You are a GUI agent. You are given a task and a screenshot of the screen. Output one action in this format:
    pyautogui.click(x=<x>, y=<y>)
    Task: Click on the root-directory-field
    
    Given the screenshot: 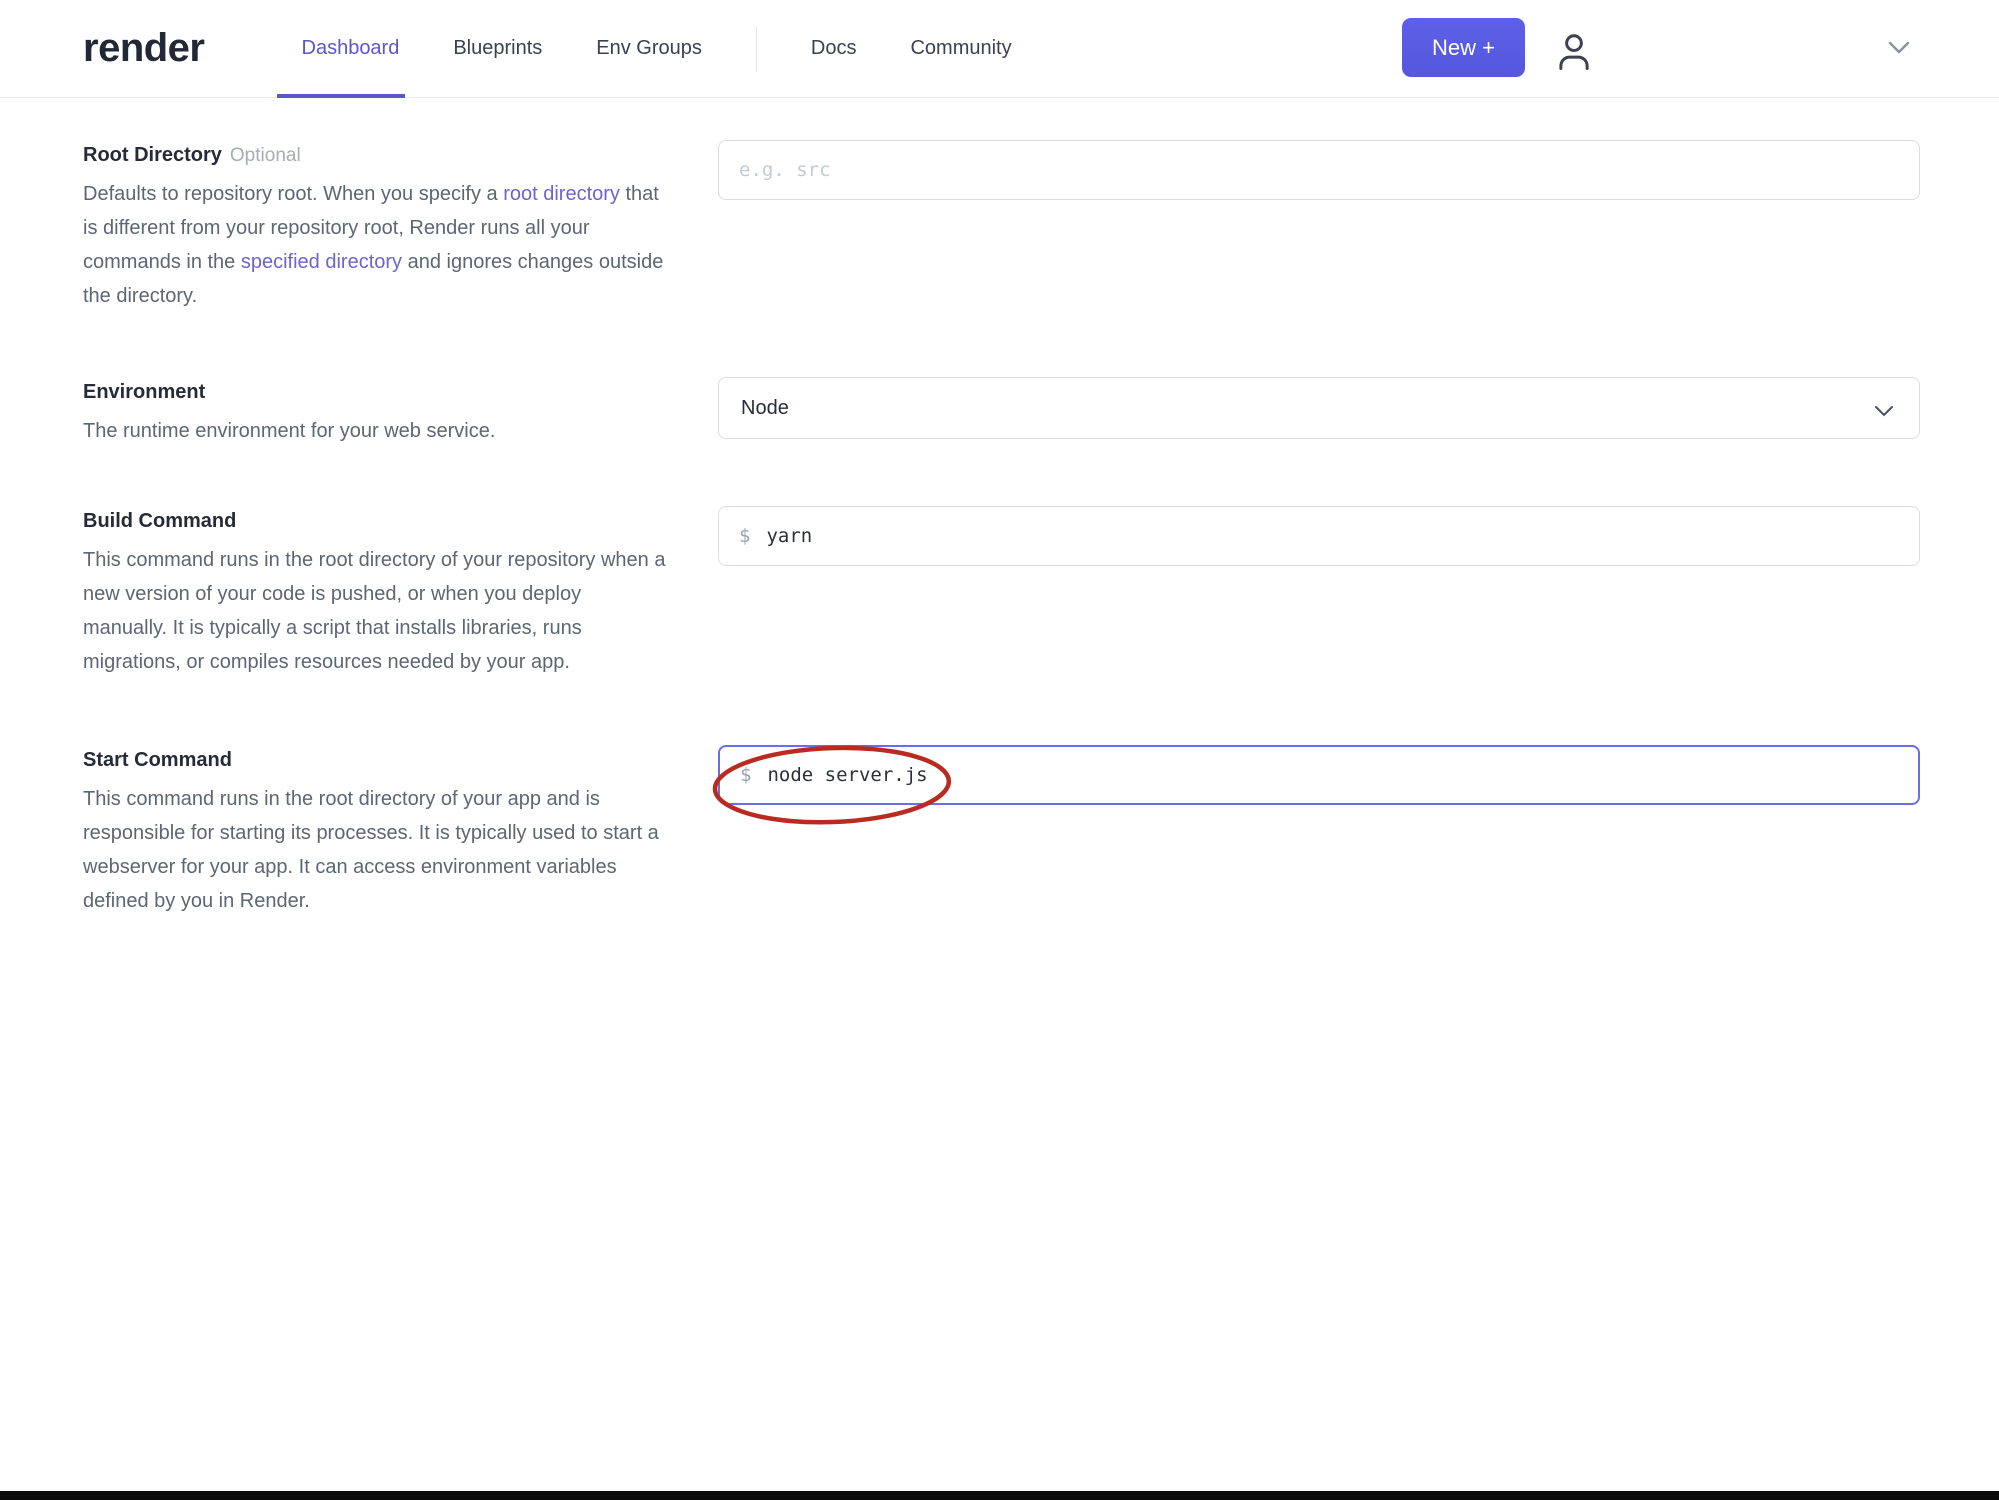 What is the action you would take?
    pyautogui.click(x=1319, y=170)
    